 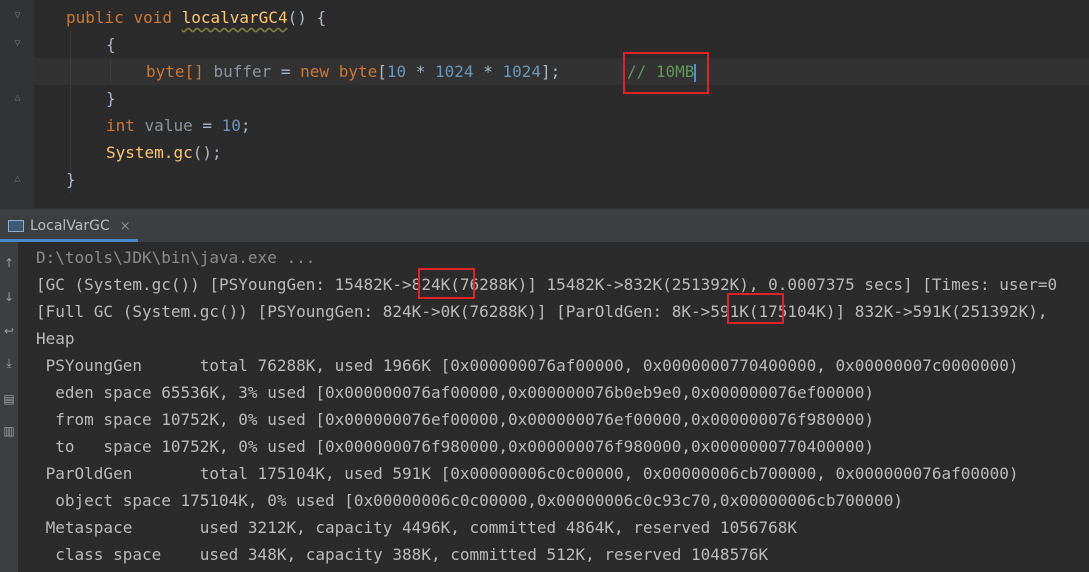 What do you see at coordinates (207, 152) in the screenshot?
I see `code-text: ();` at bounding box center [207, 152].